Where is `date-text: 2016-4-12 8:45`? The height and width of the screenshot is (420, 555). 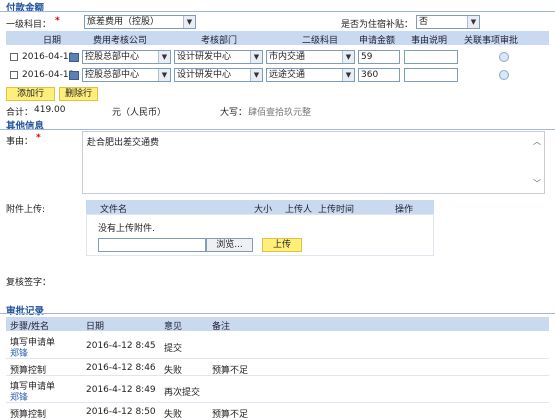 date-text: 2016-4-12 8:45 is located at coordinates (121, 346).